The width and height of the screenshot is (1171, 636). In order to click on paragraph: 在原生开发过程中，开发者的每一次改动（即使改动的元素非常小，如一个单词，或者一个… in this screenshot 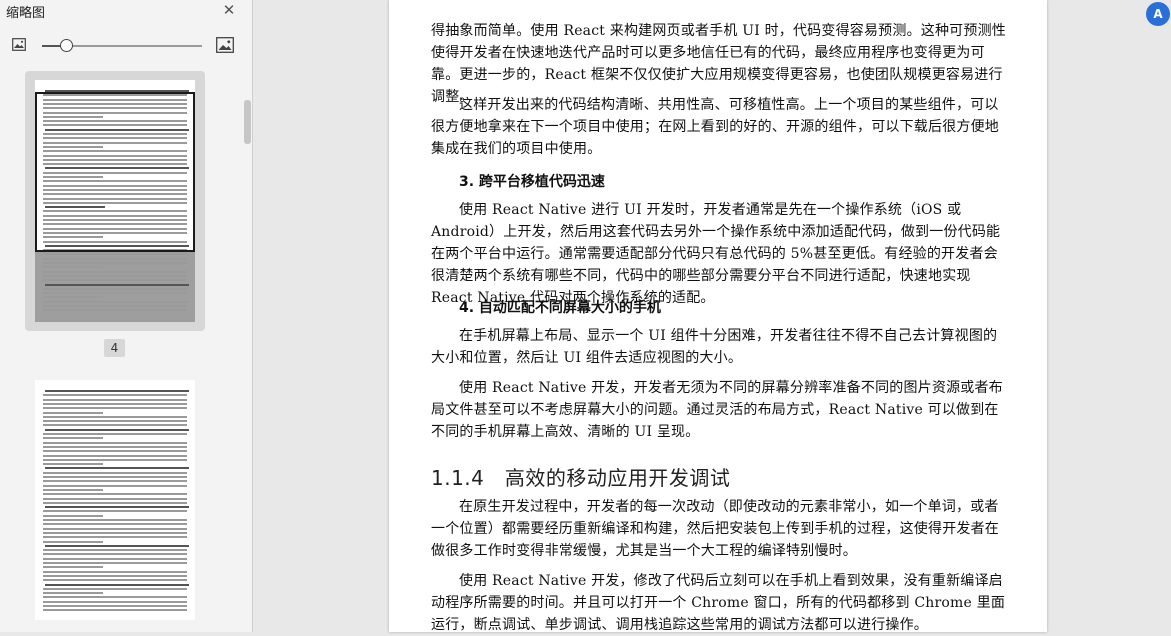, I will do `click(715, 529)`.